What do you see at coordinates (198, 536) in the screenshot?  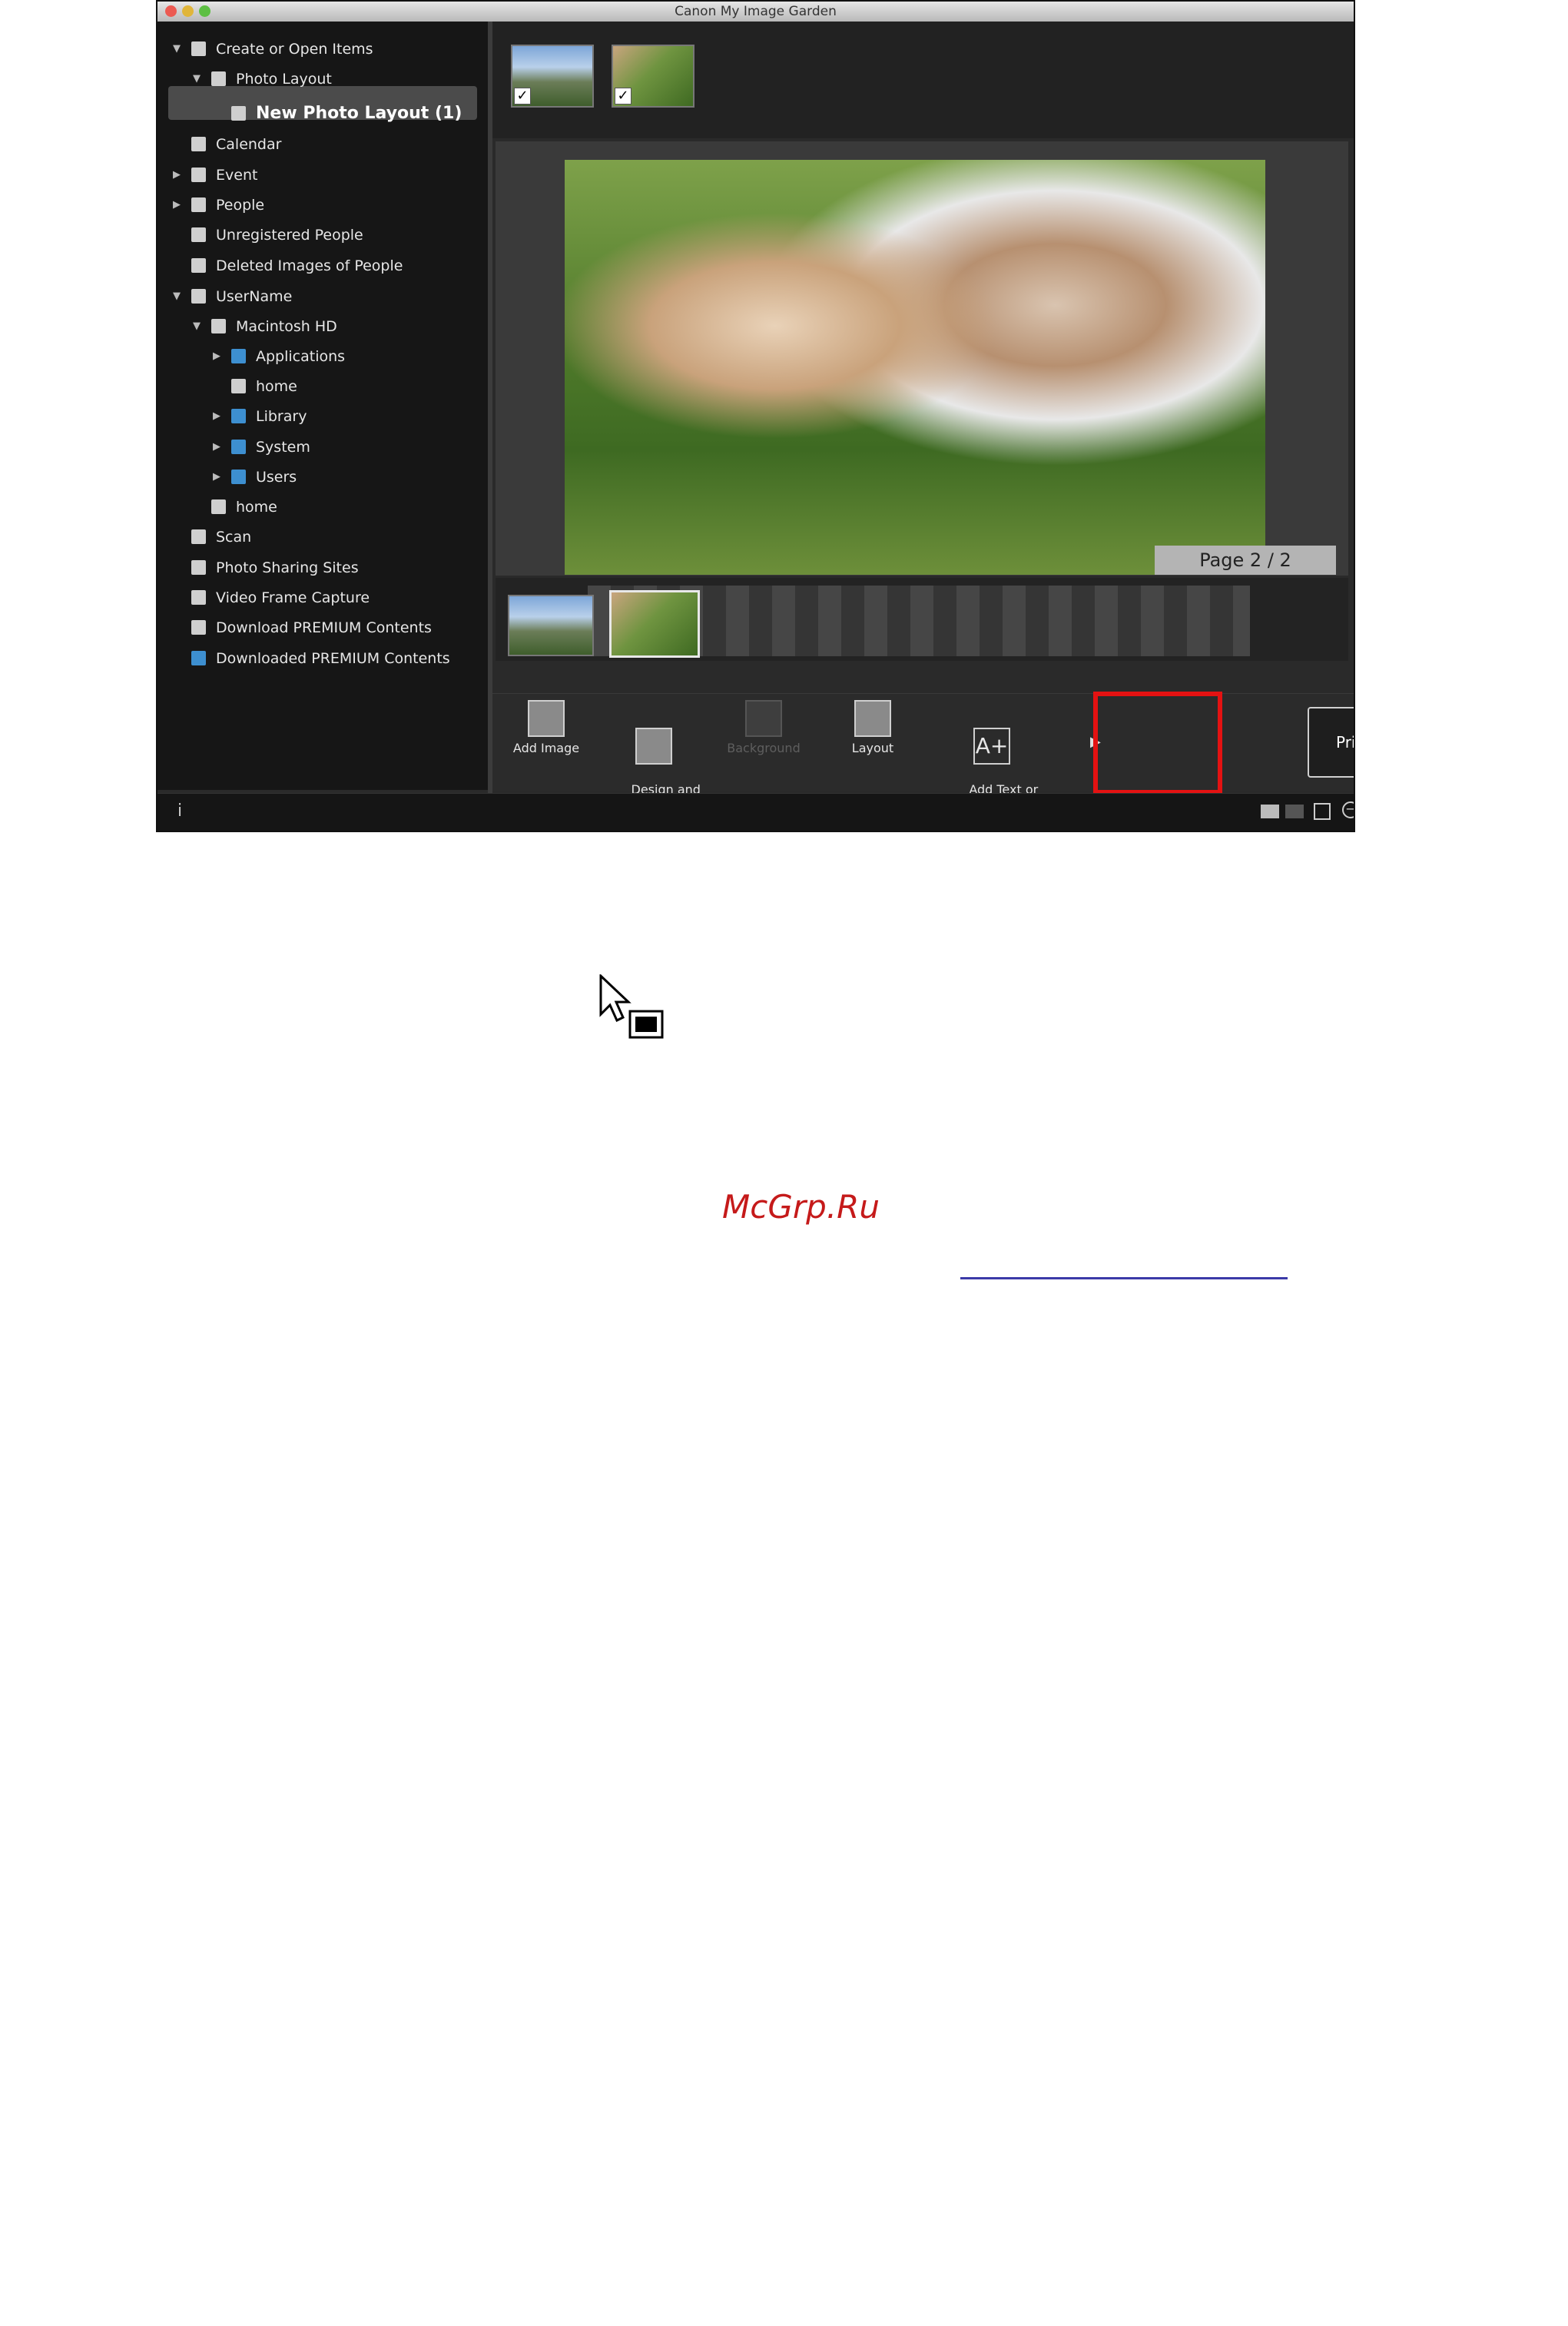 I see `scan-icon` at bounding box center [198, 536].